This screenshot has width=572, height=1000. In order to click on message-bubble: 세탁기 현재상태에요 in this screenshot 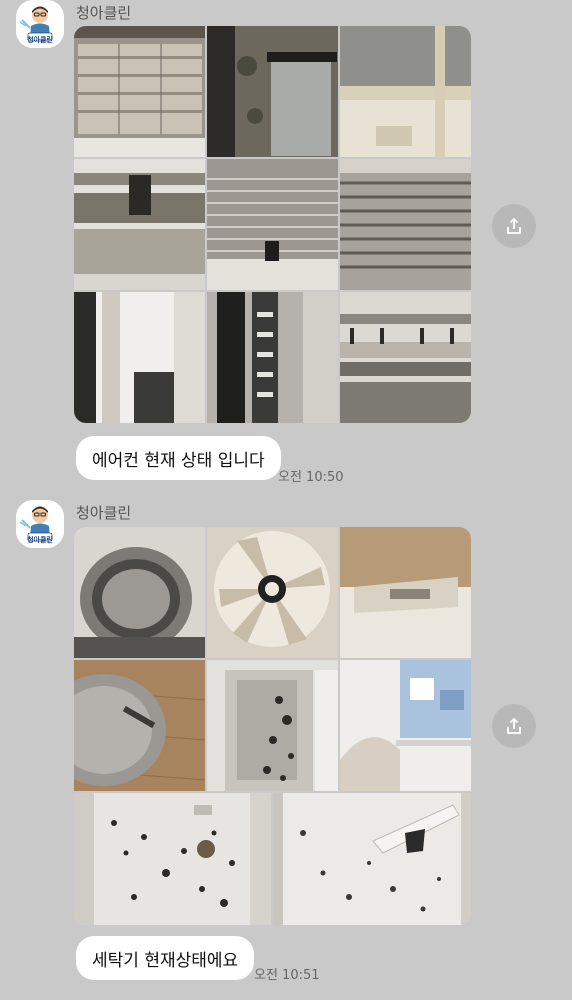, I will do `click(165, 958)`.